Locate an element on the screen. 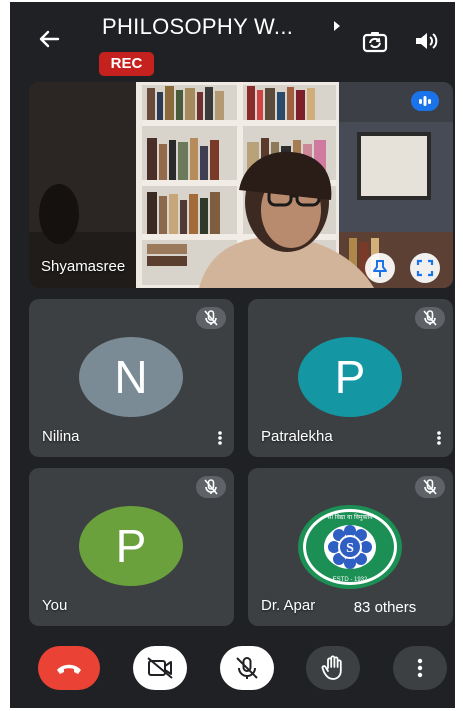 This screenshot has width=463, height=711. participant-tile-patralekha: P Patralekha is located at coordinates (350, 378).